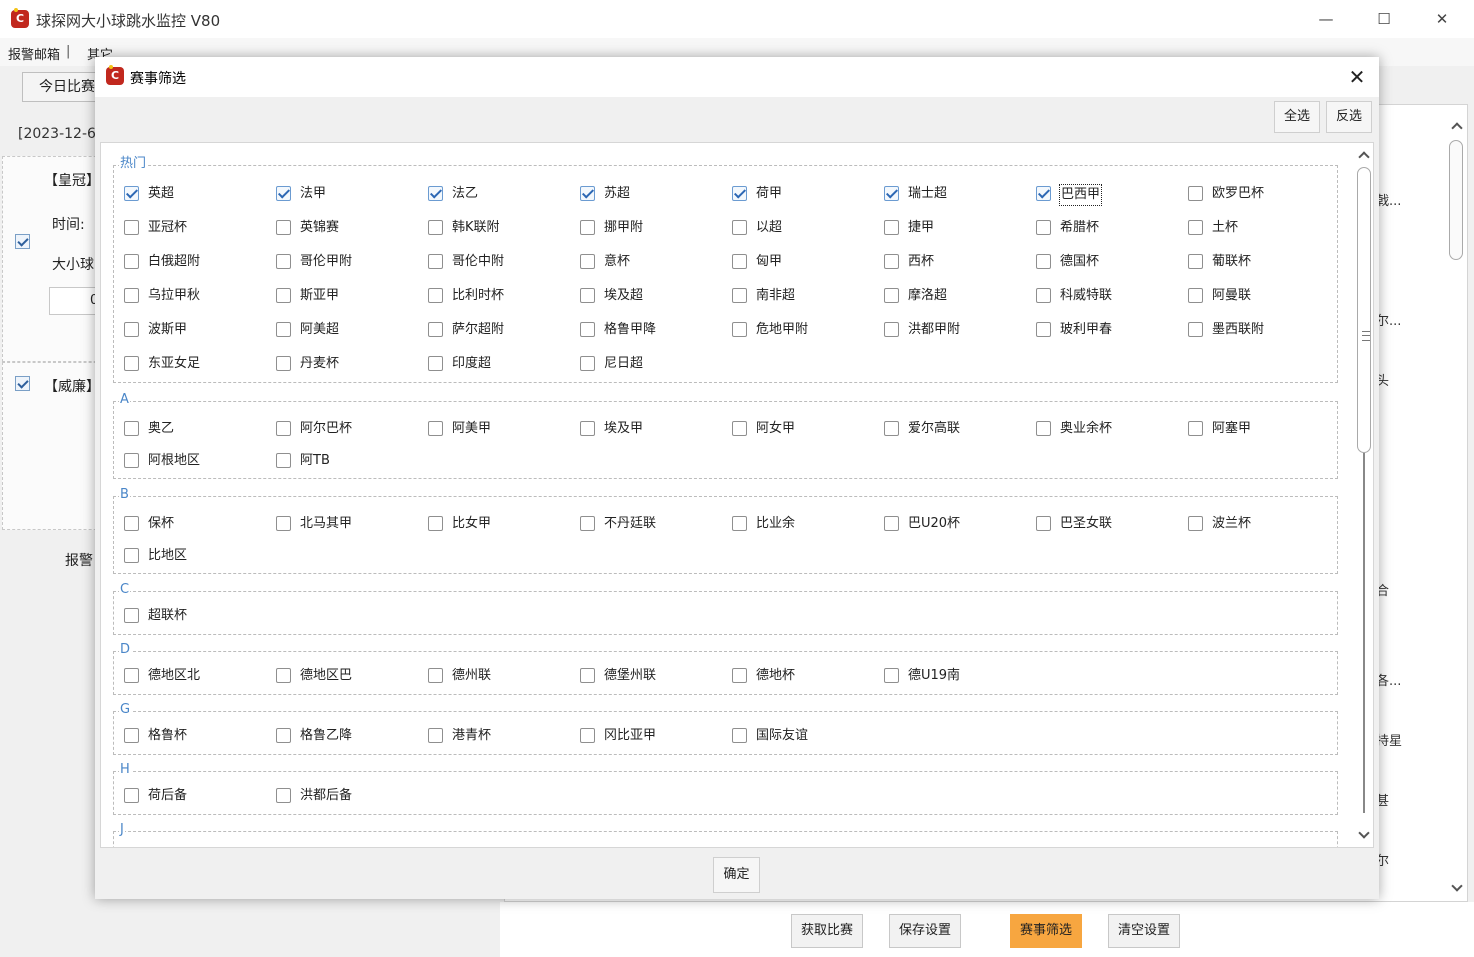 The width and height of the screenshot is (1474, 957). Describe the element at coordinates (1456, 200) in the screenshot. I see `scroll-thumb` at that location.